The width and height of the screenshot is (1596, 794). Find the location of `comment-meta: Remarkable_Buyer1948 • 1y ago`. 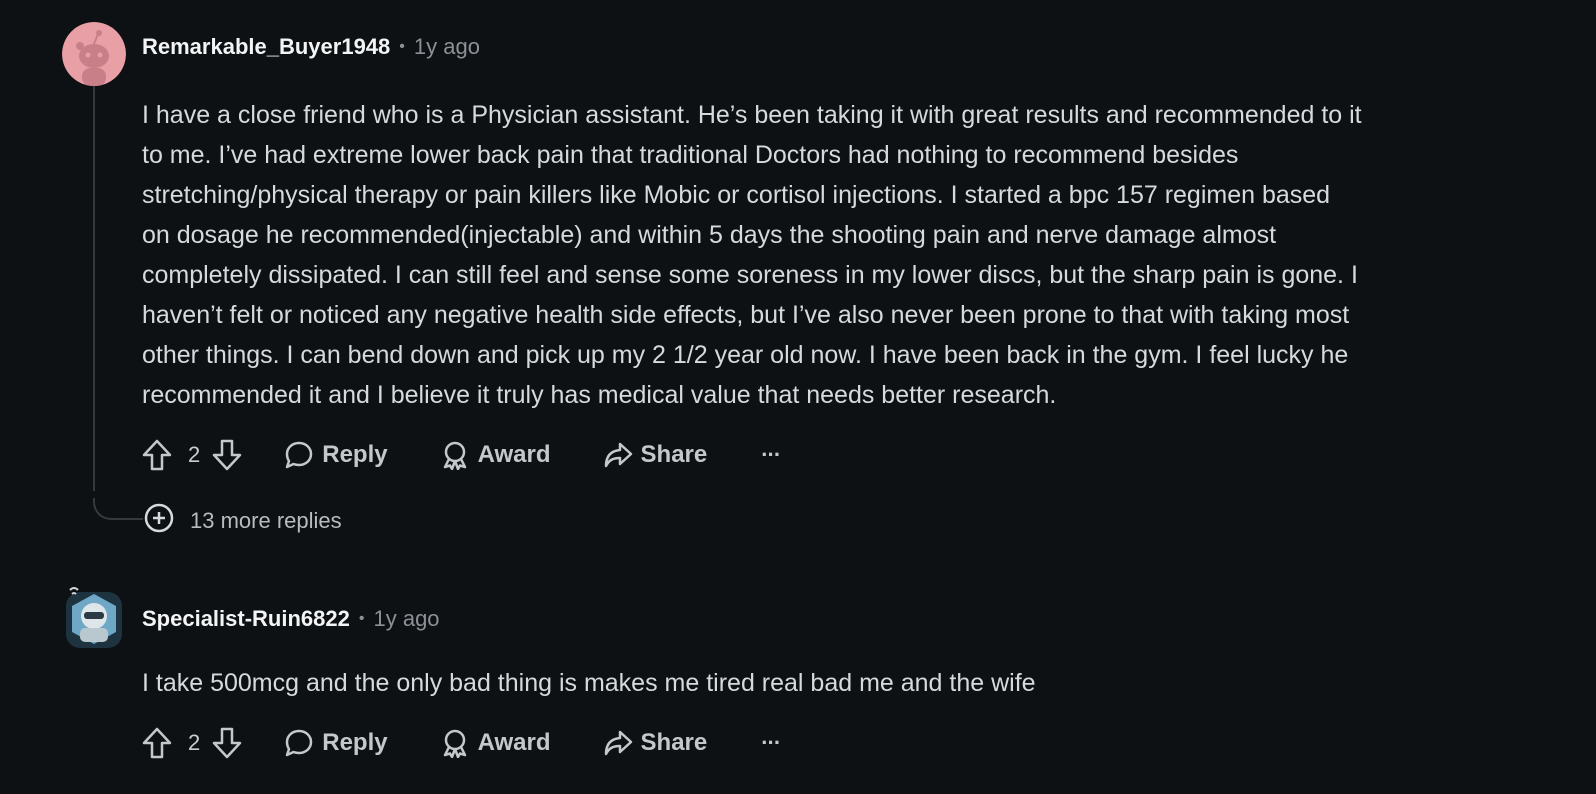

comment-meta: Remarkable_Buyer1948 • 1y ago is located at coordinates (311, 47).